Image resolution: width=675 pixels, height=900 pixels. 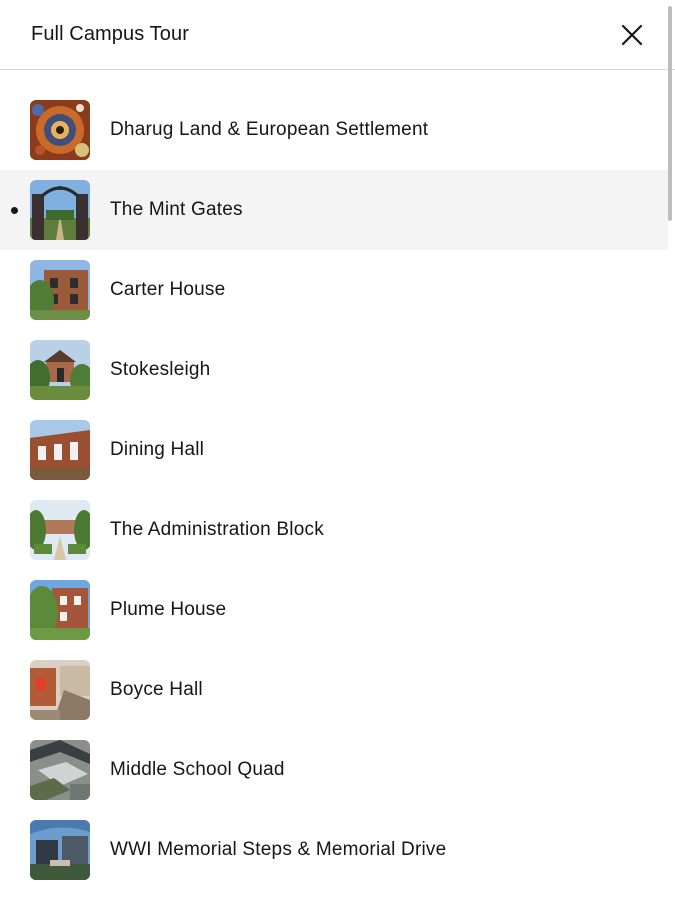 I want to click on current-stop-indicator, so click(x=14, y=210).